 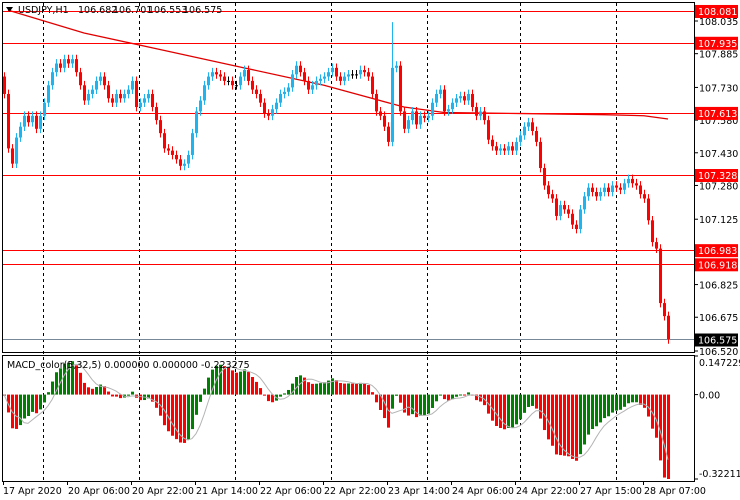 What do you see at coordinates (718, 22) in the screenshot?
I see `price-tick-label: 108.035` at bounding box center [718, 22].